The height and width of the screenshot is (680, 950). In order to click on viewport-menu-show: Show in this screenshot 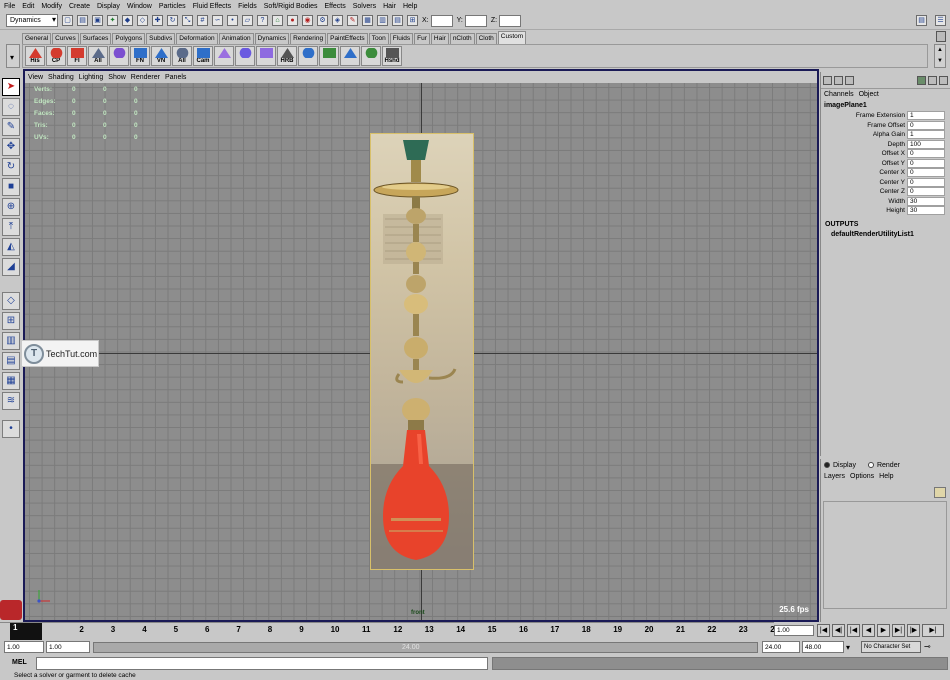, I will do `click(117, 77)`.